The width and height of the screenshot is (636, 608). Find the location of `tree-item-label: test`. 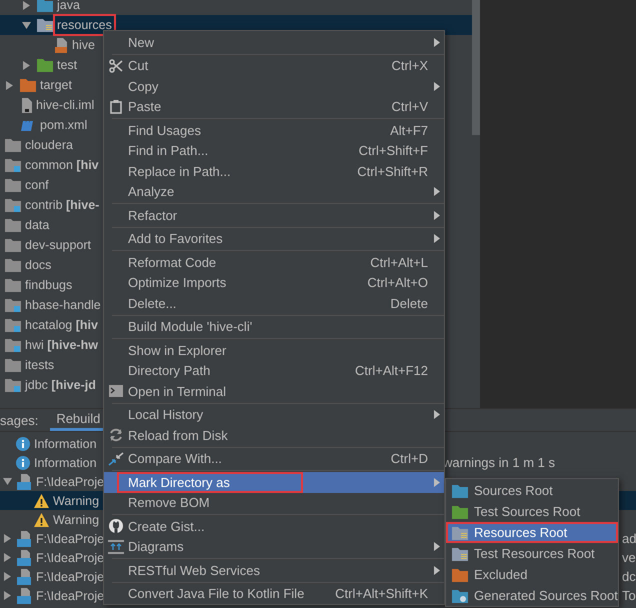

tree-item-label: test is located at coordinates (67, 65).